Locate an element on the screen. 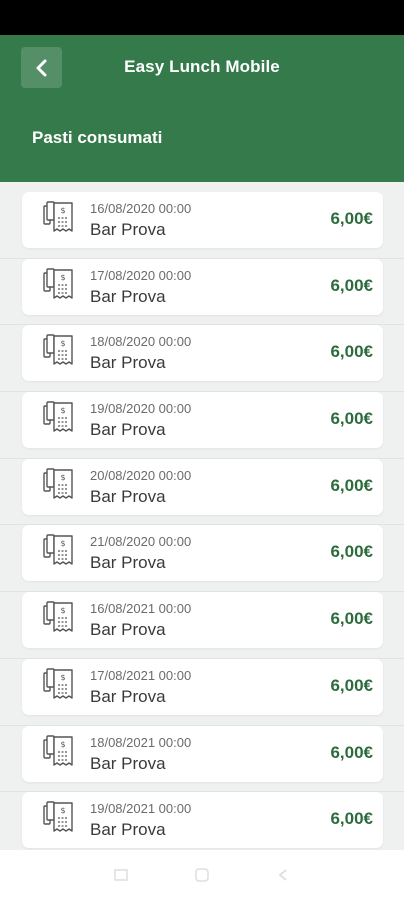  meal-card: $ 16/08/2020 00:00 Bar Prova 6,00€ is located at coordinates (202, 220).